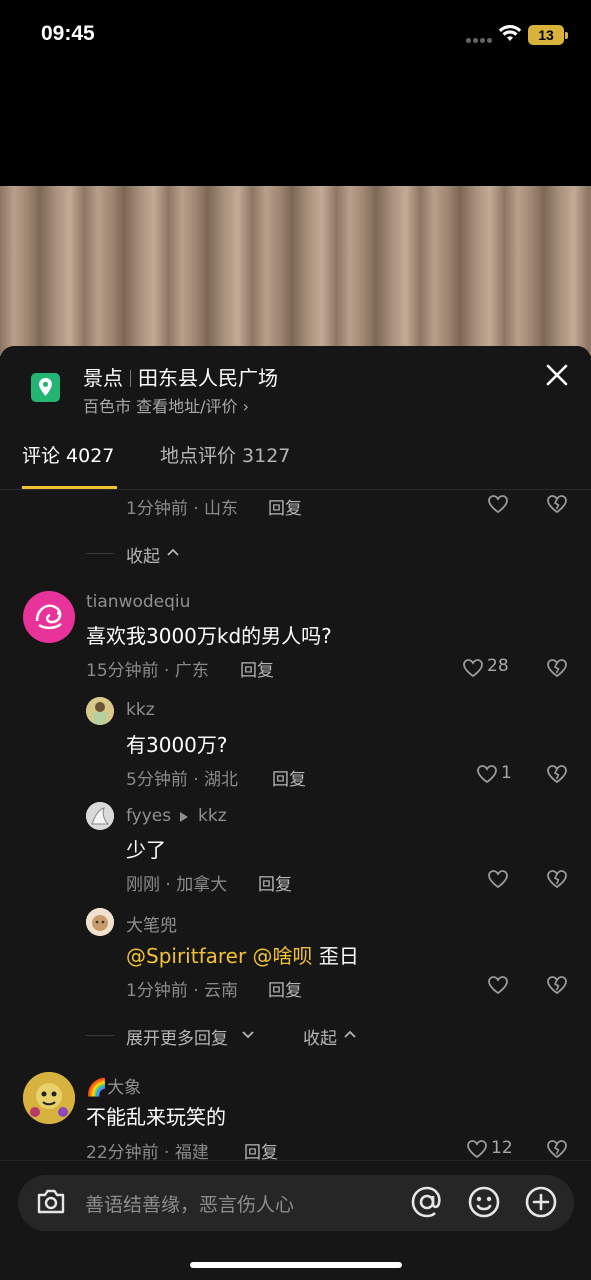  What do you see at coordinates (177, 885) in the screenshot?
I see `comment-meta: 刚刚 · 加拿大` at bounding box center [177, 885].